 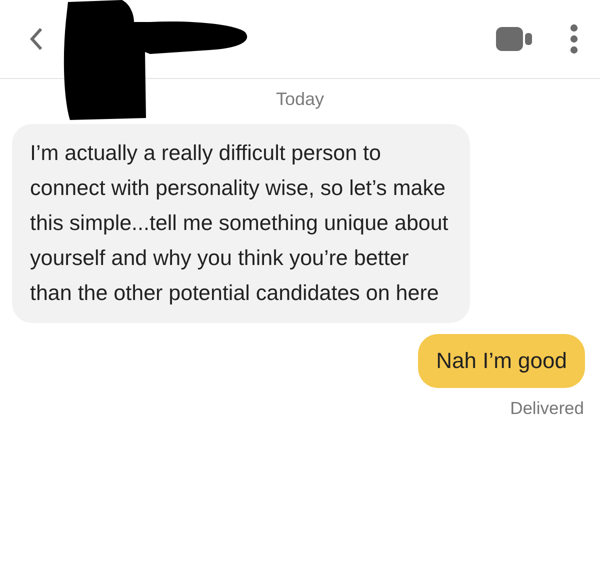 What do you see at coordinates (501, 361) in the screenshot?
I see `outgoing-message: Nah I’m good` at bounding box center [501, 361].